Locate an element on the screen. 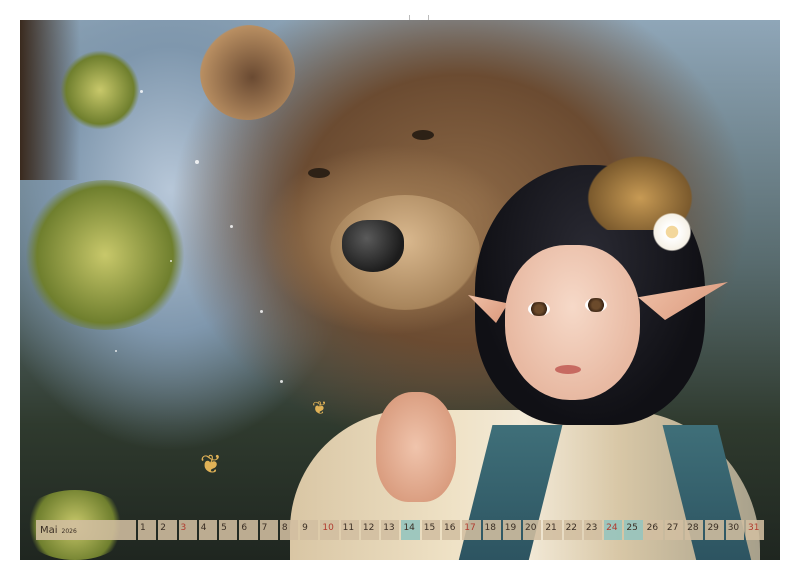 The width and height of the screenshot is (800, 577). calendar-day-1: 1 is located at coordinates (147, 530).